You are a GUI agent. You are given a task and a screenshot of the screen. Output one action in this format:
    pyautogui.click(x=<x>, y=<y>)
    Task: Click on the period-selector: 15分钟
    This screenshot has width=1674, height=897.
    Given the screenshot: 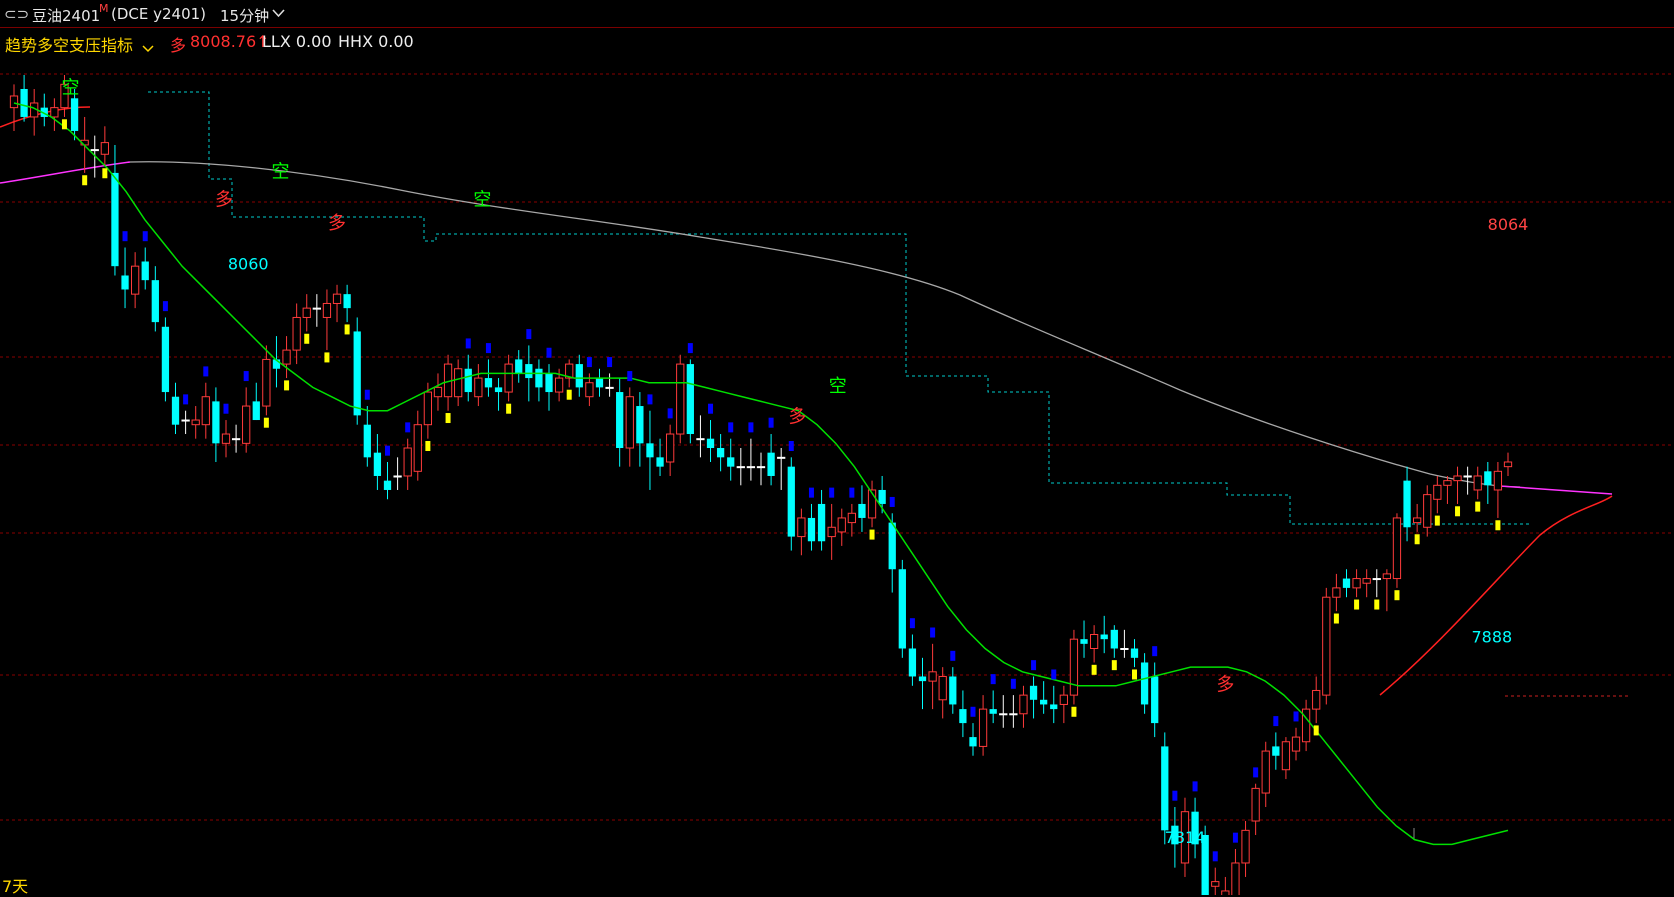 What is the action you would take?
    pyautogui.click(x=244, y=15)
    